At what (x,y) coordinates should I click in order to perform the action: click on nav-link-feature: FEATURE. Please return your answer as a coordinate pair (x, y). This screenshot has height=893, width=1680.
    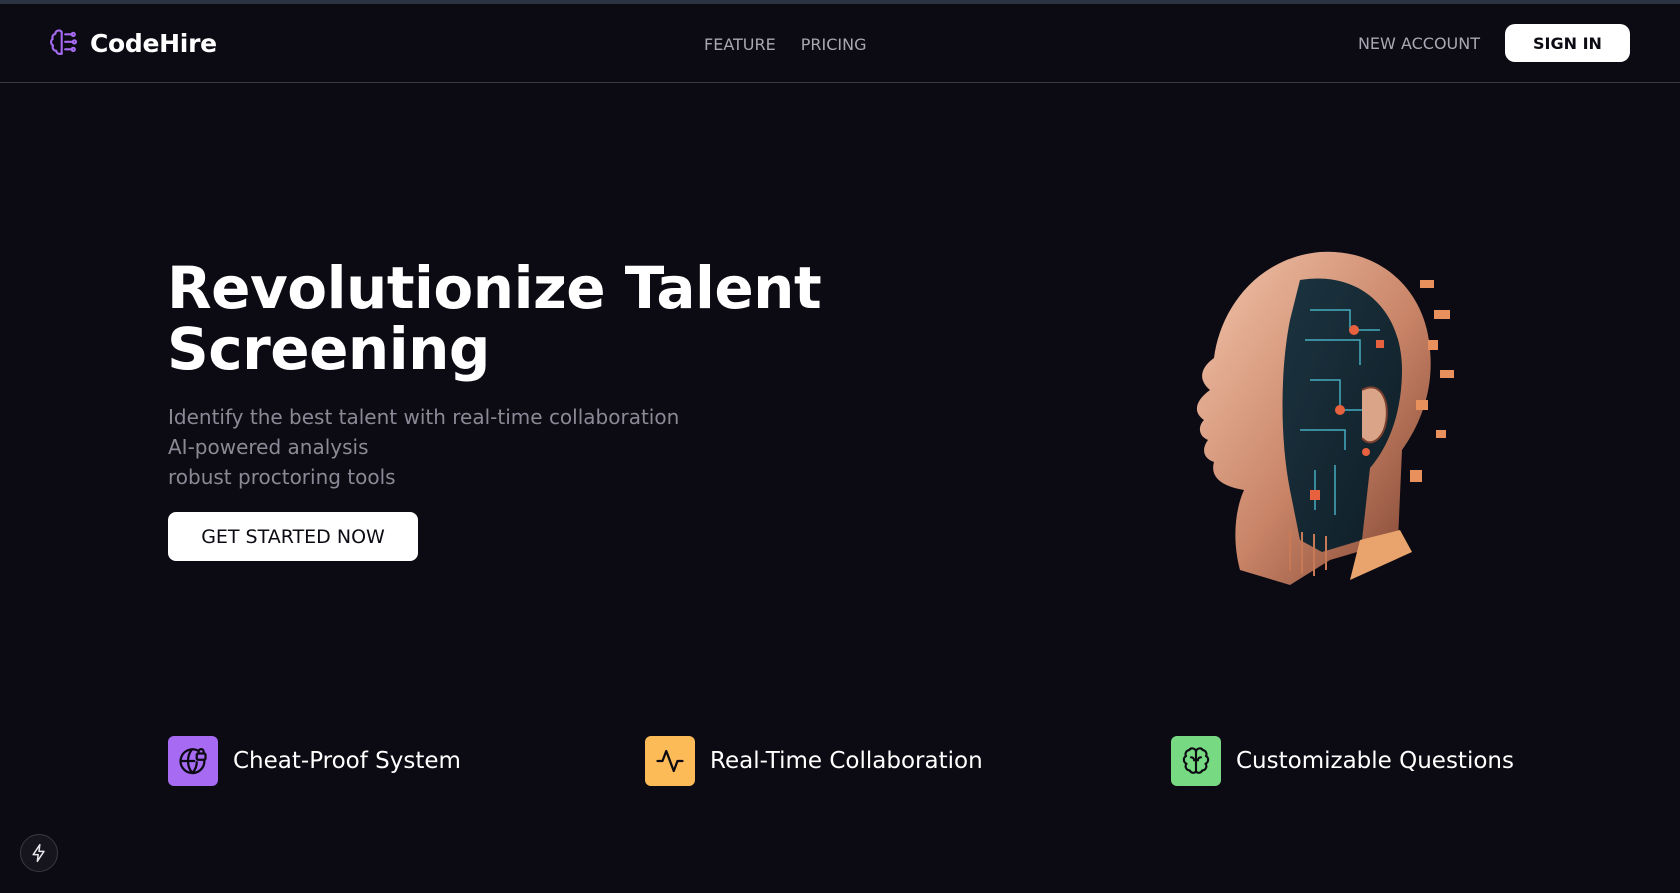
    Looking at the image, I should click on (740, 44).